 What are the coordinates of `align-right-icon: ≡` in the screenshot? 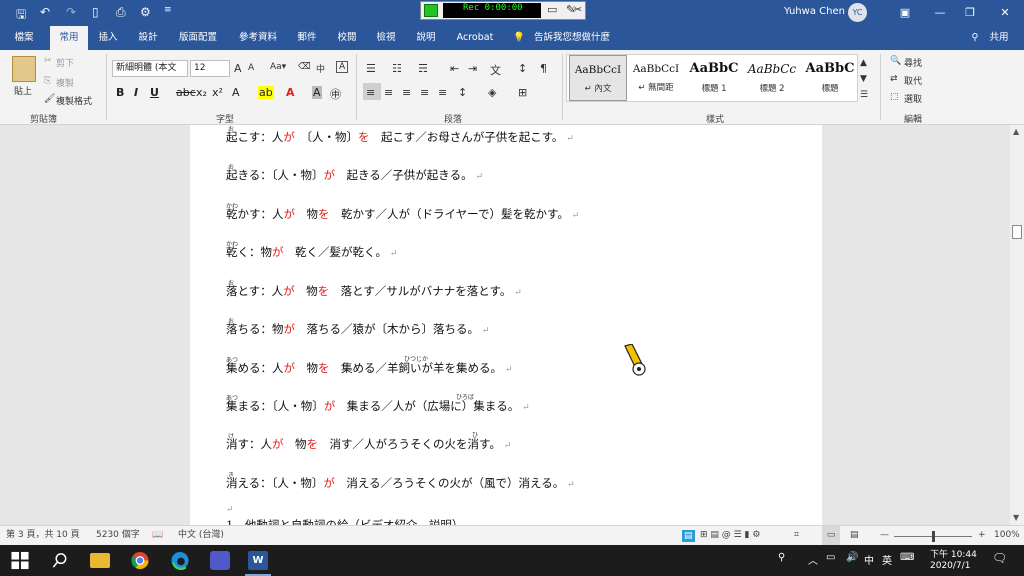 It's located at (406, 92).